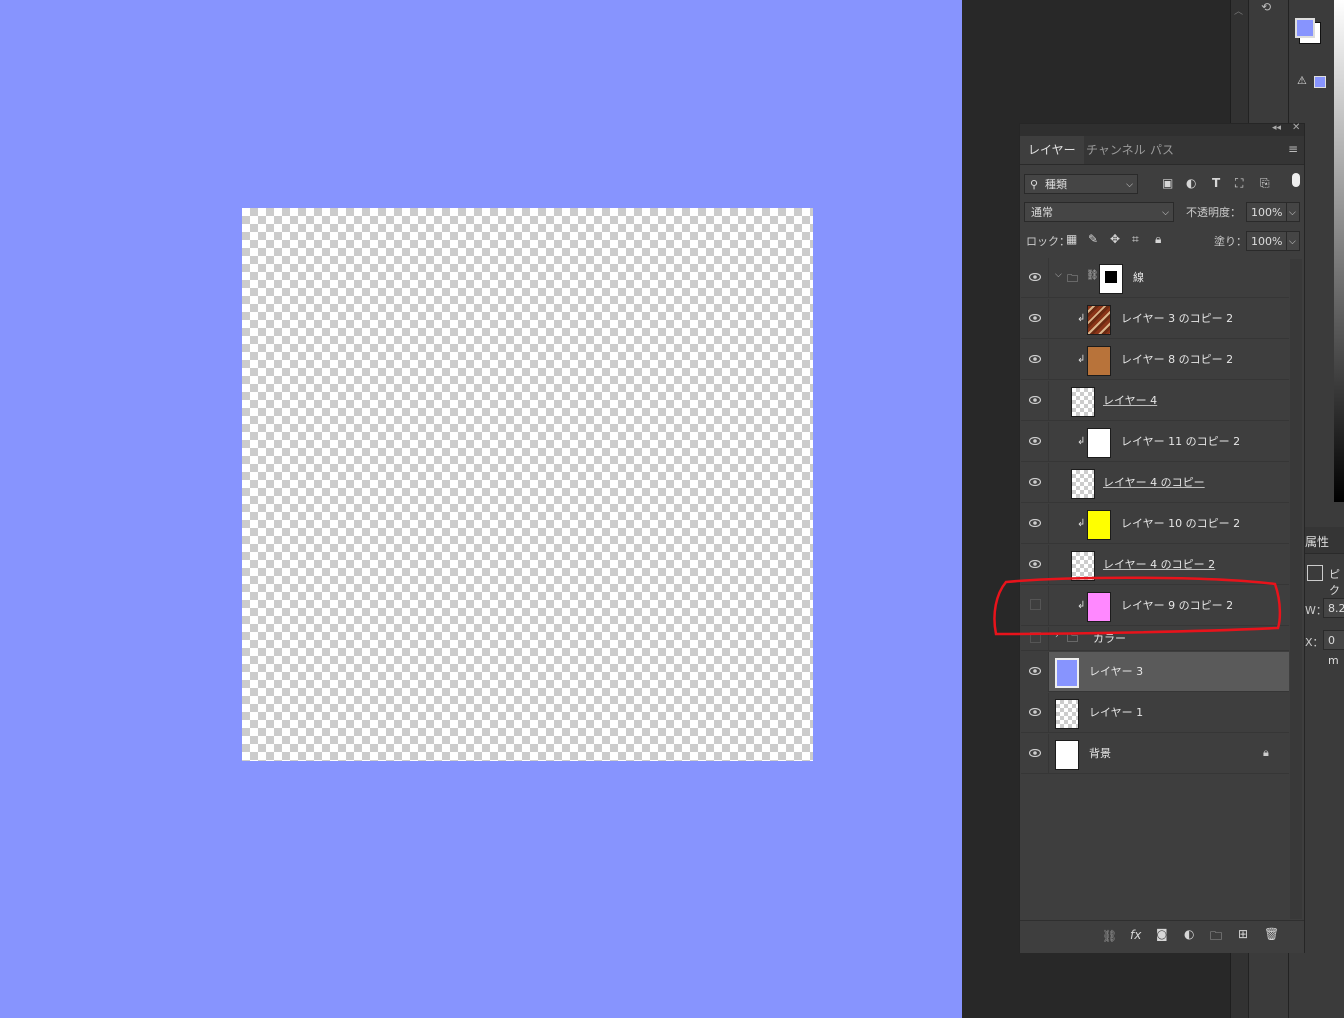 Image resolution: width=1344 pixels, height=1018 pixels. I want to click on lock-transparent-icon: ▦, so click(1071, 239).